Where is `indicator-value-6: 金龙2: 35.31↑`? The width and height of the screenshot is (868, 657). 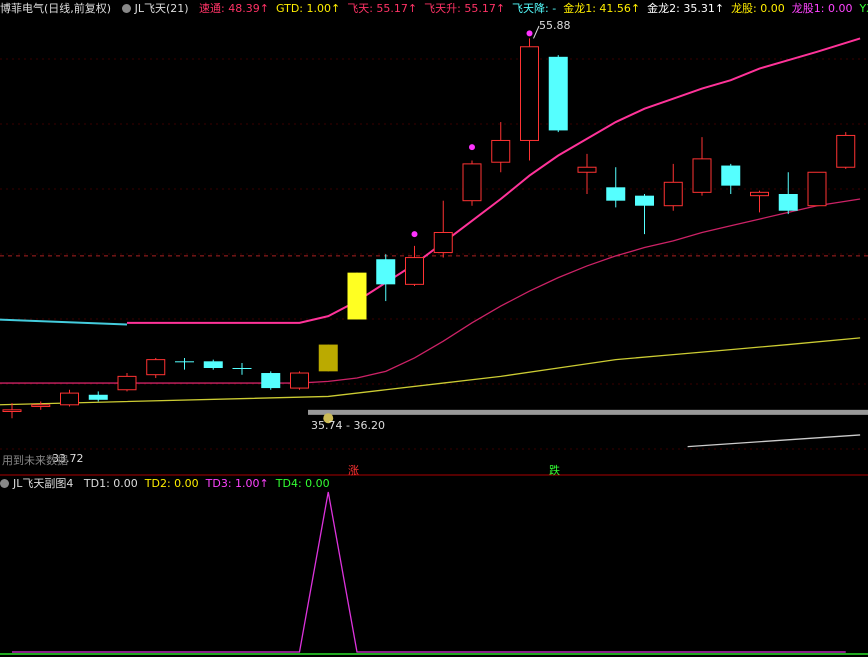 indicator-value-6: 金龙2: 35.31↑ is located at coordinates (686, 8).